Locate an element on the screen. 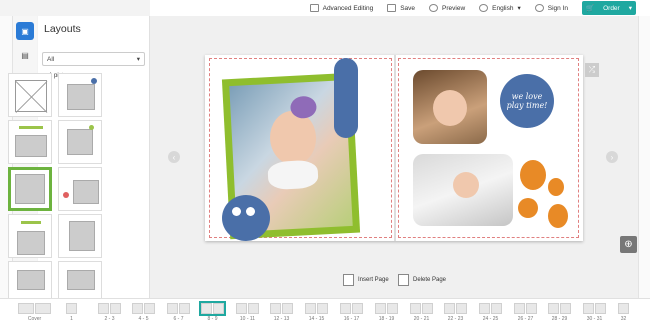 The image size is (650, 325). delete-page-icon is located at coordinates (403, 280).